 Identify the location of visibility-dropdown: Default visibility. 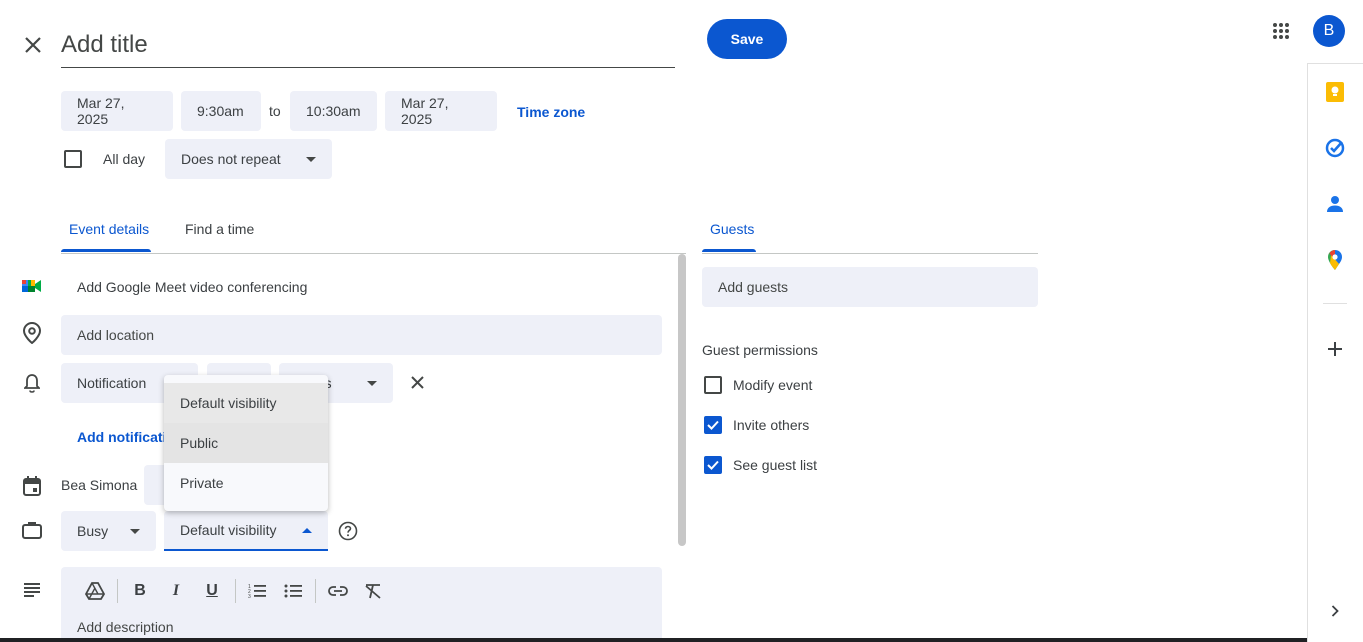
(246, 531).